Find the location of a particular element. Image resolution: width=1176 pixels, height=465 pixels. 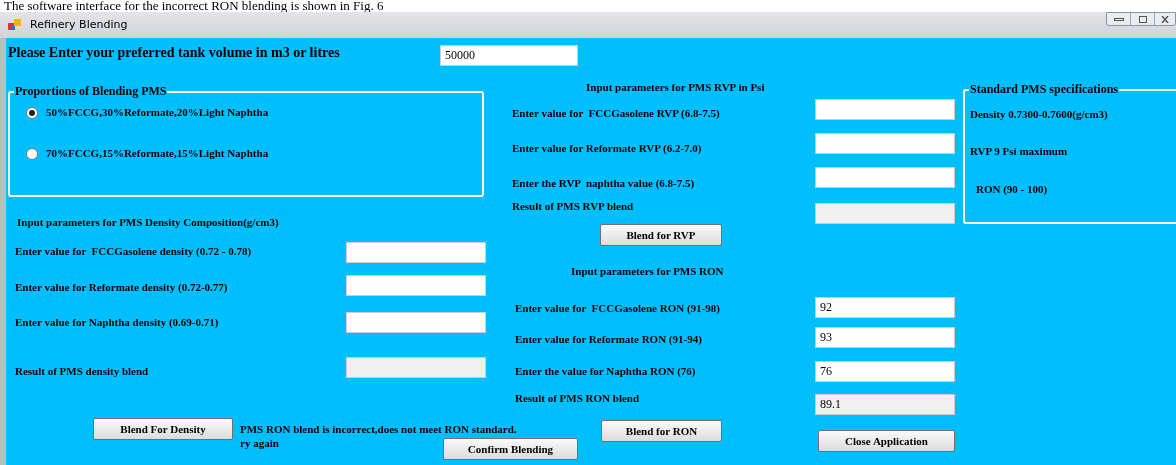

result-field: 89.1 is located at coordinates (885, 404).